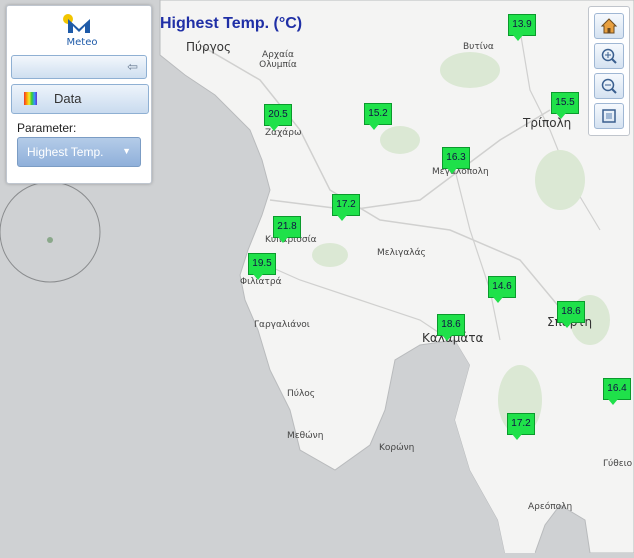 This screenshot has height=558, width=634. I want to click on control-panel: Meteo ⇦ Data Parameter: Highest Temp. ▼, so click(79, 94).